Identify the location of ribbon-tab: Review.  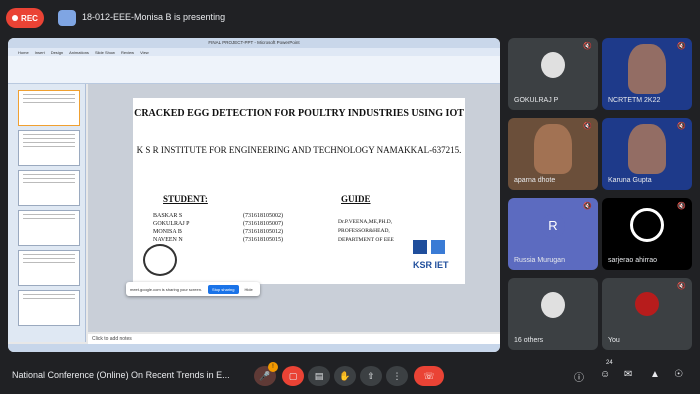
(127, 52).